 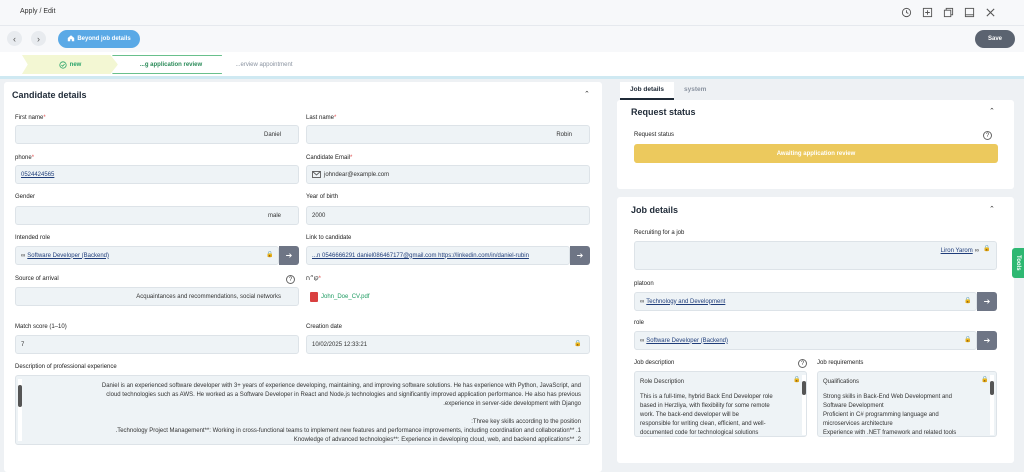 What do you see at coordinates (314, 279) in the screenshot?
I see `cv-label: קו״ח*` at bounding box center [314, 279].